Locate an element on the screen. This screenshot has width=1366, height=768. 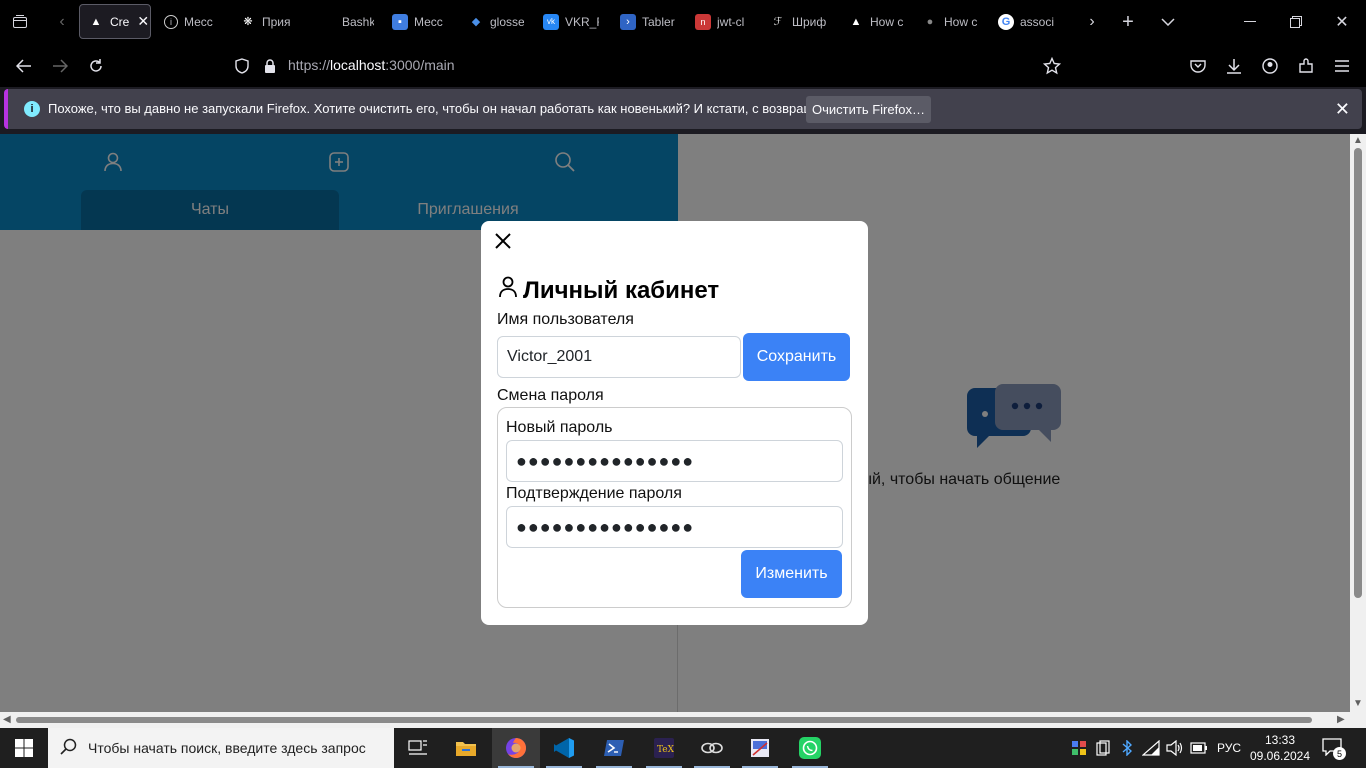
horizontal-scroll-thumb is located at coordinates (664, 720).